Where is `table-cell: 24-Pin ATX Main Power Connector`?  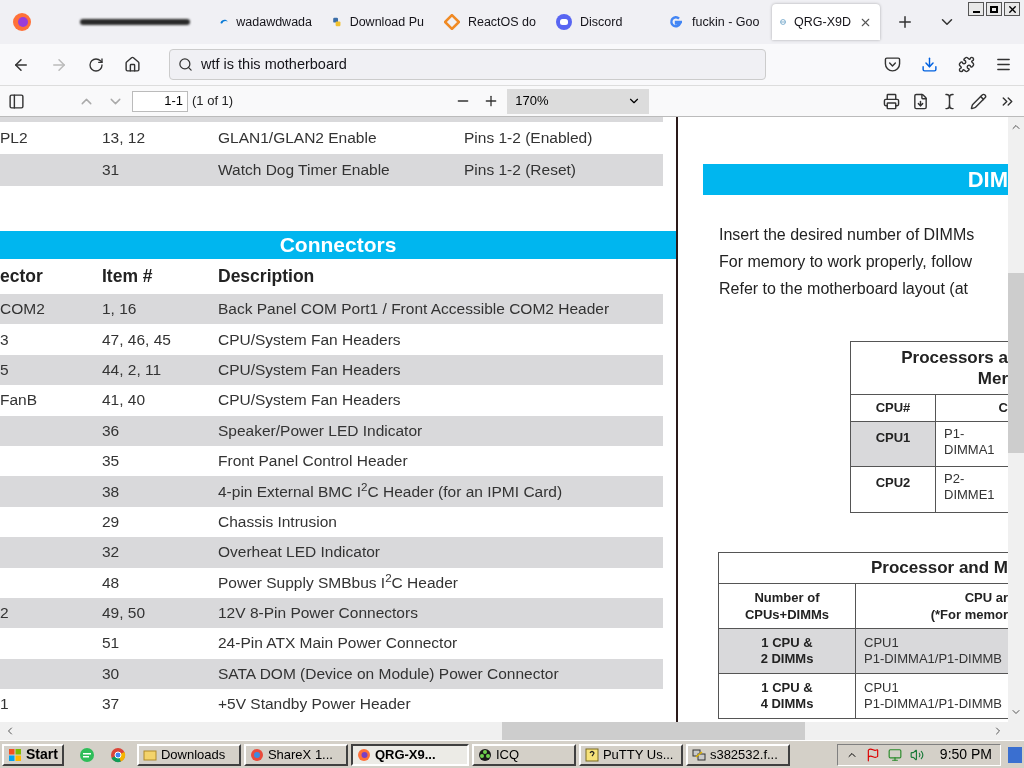 table-cell: 24-Pin ATX Main Power Connector is located at coordinates (338, 643).